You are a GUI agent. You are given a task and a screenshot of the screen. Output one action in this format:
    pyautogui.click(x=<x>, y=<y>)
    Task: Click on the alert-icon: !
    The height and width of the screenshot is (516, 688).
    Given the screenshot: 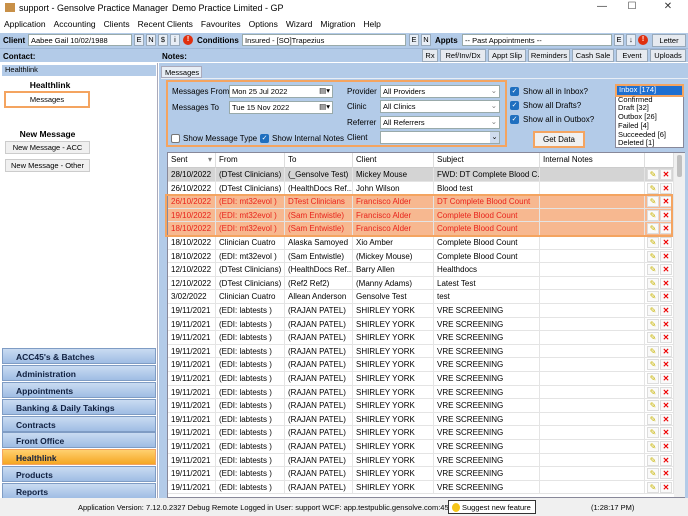 What is the action you would take?
    pyautogui.click(x=188, y=40)
    